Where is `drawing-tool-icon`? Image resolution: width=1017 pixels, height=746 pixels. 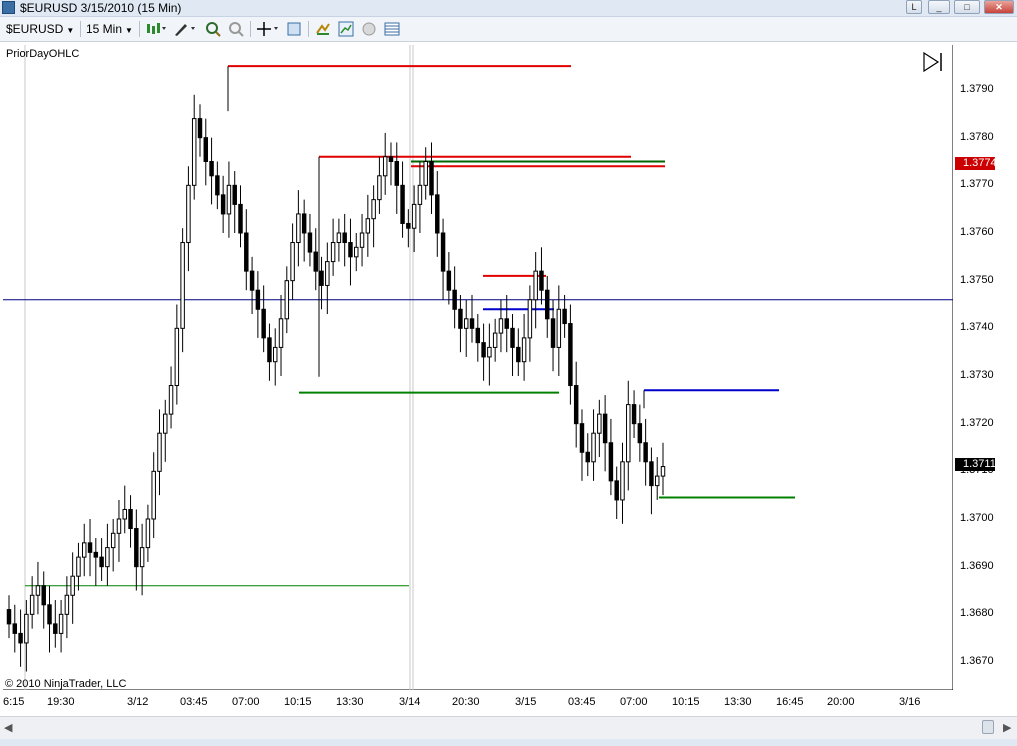
drawing-tool-icon is located at coordinates (185, 29).